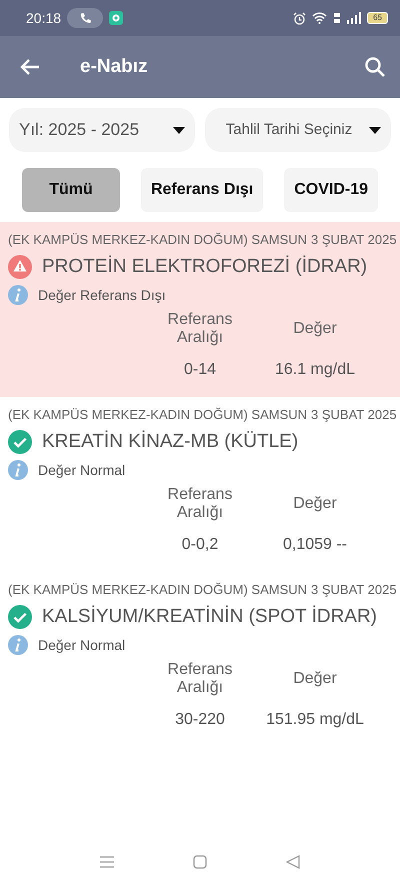  I want to click on result-value: 16.1 mg/dL, so click(315, 370).